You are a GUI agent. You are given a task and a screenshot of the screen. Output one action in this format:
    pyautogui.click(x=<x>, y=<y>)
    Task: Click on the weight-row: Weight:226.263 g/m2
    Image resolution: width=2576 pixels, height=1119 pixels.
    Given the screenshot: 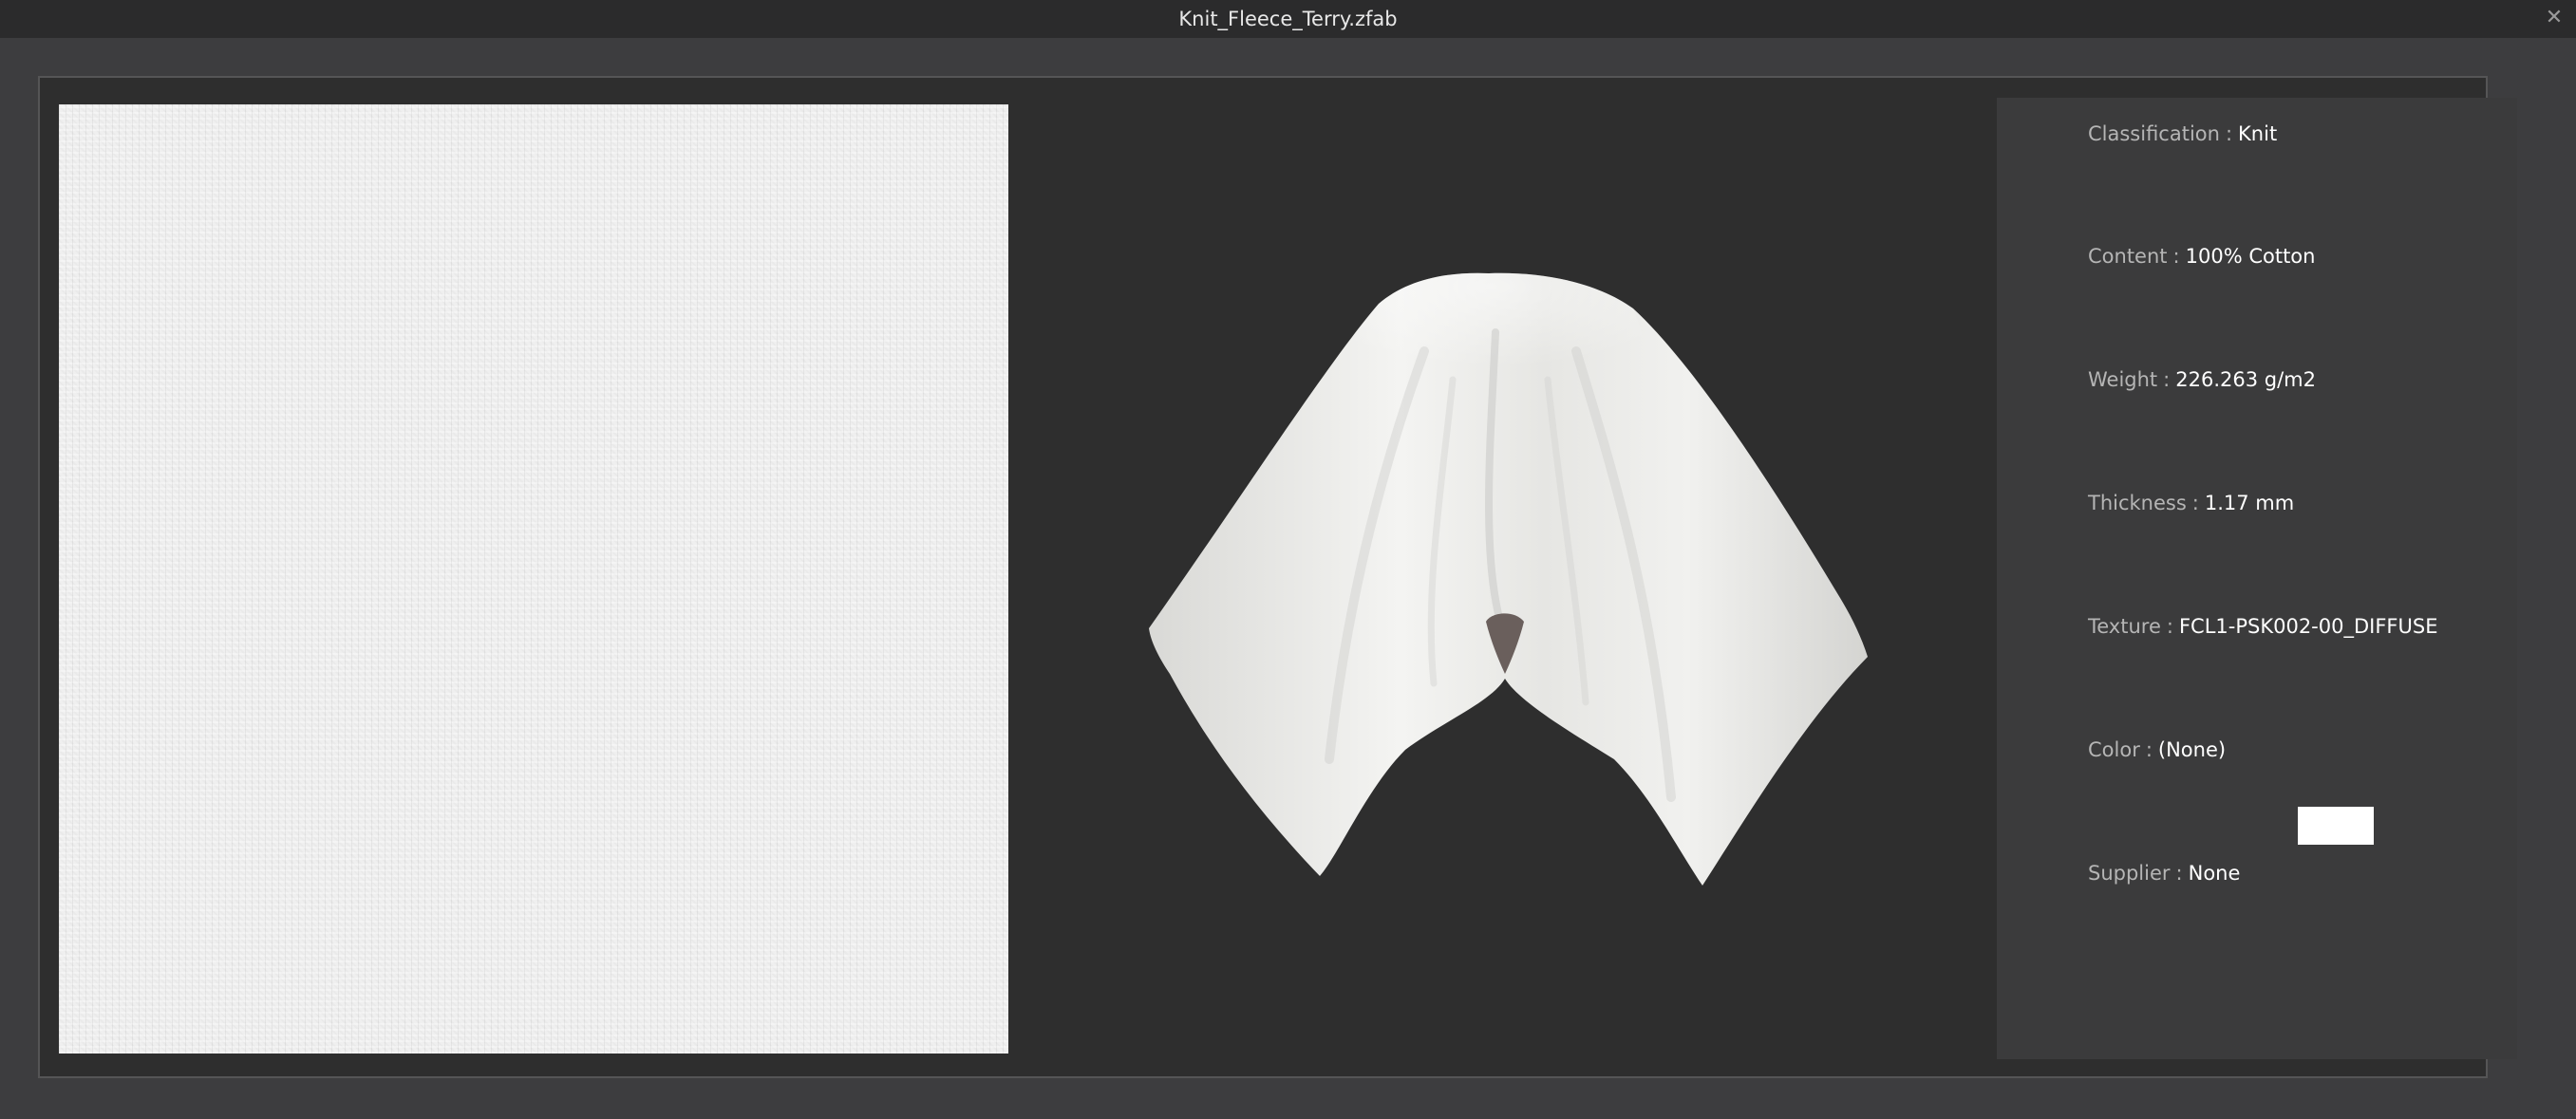 What is the action you would take?
    pyautogui.click(x=2202, y=380)
    